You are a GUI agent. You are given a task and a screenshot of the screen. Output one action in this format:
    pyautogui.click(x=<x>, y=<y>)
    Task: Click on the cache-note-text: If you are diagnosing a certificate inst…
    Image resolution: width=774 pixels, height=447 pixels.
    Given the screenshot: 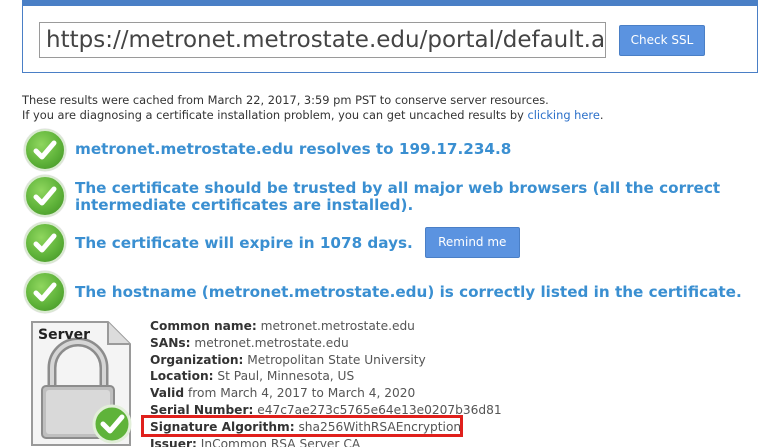 What is the action you would take?
    pyautogui.click(x=275, y=115)
    